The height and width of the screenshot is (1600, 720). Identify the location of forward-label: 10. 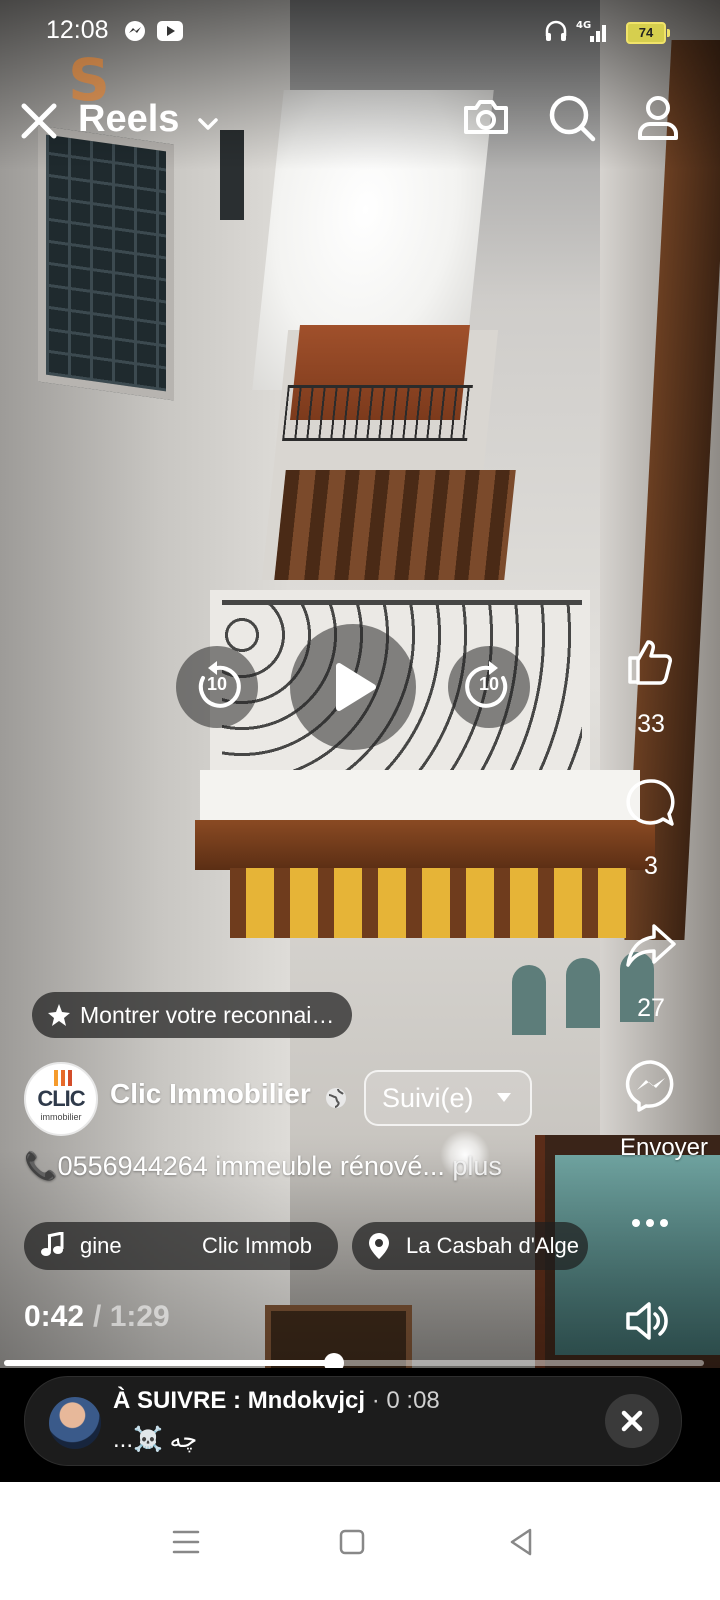
(489, 684).